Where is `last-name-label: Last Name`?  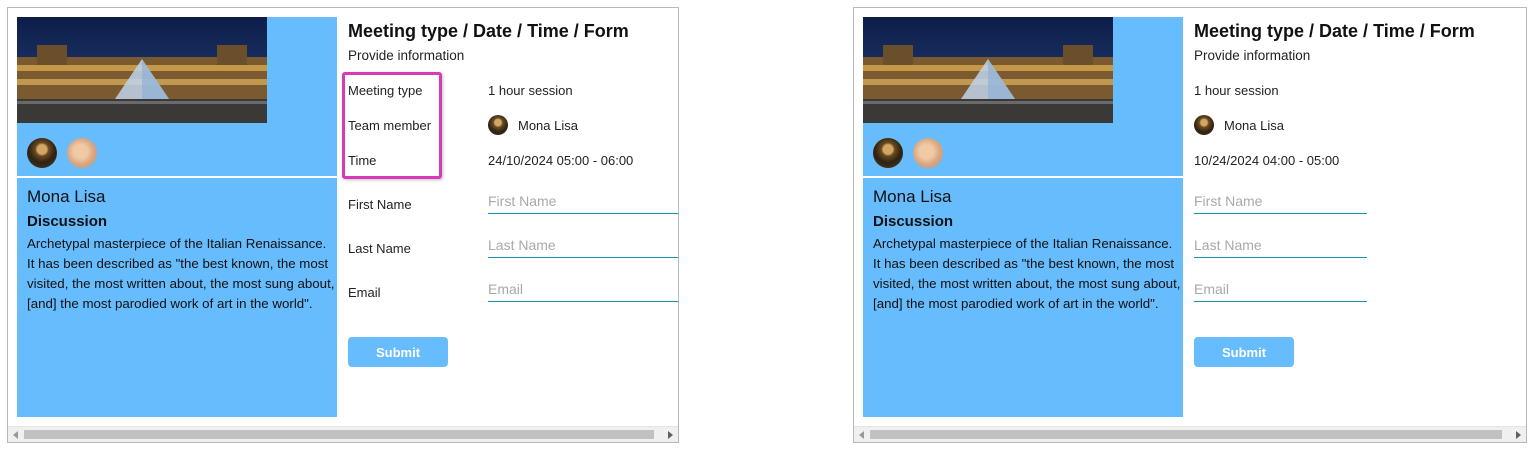 last-name-label: Last Name is located at coordinates (379, 248).